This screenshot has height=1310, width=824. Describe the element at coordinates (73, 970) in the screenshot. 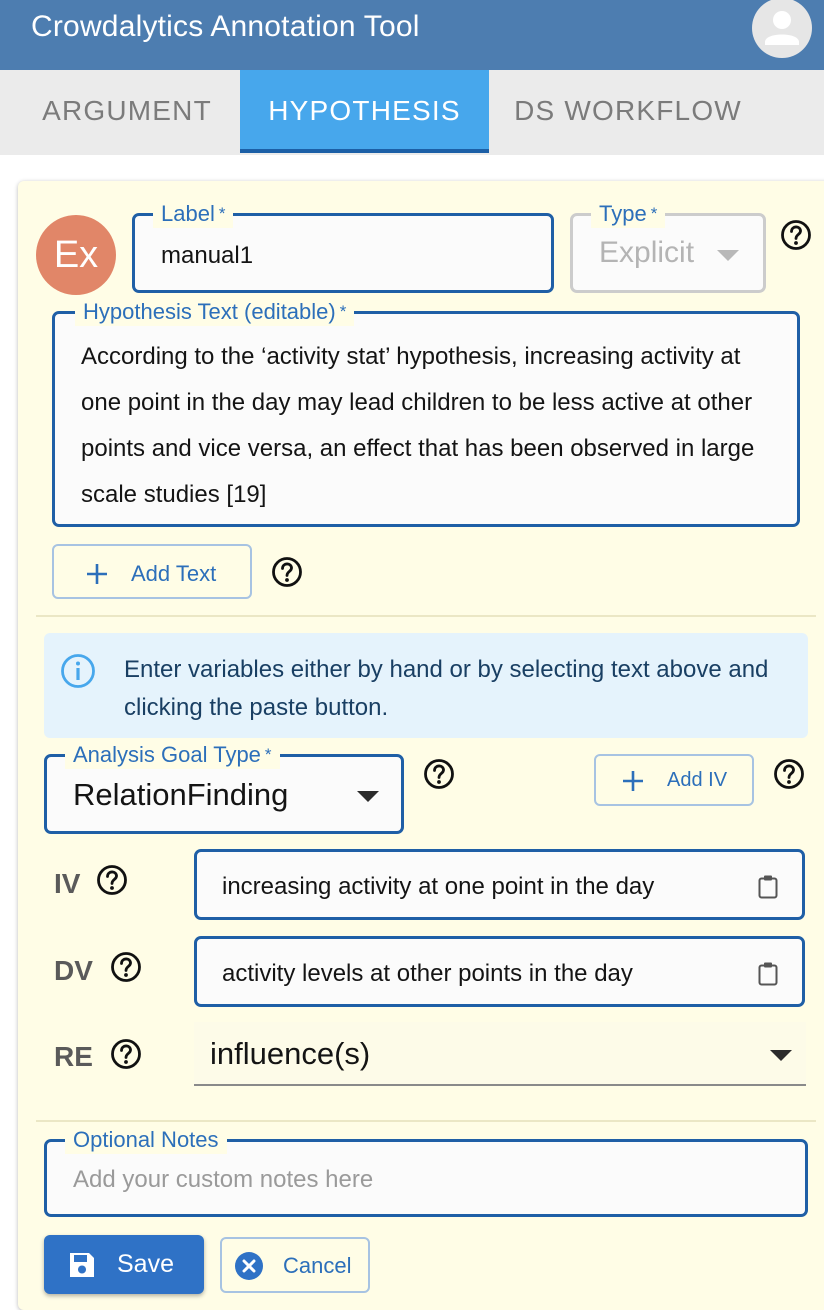

I see `dv-label: DV` at that location.